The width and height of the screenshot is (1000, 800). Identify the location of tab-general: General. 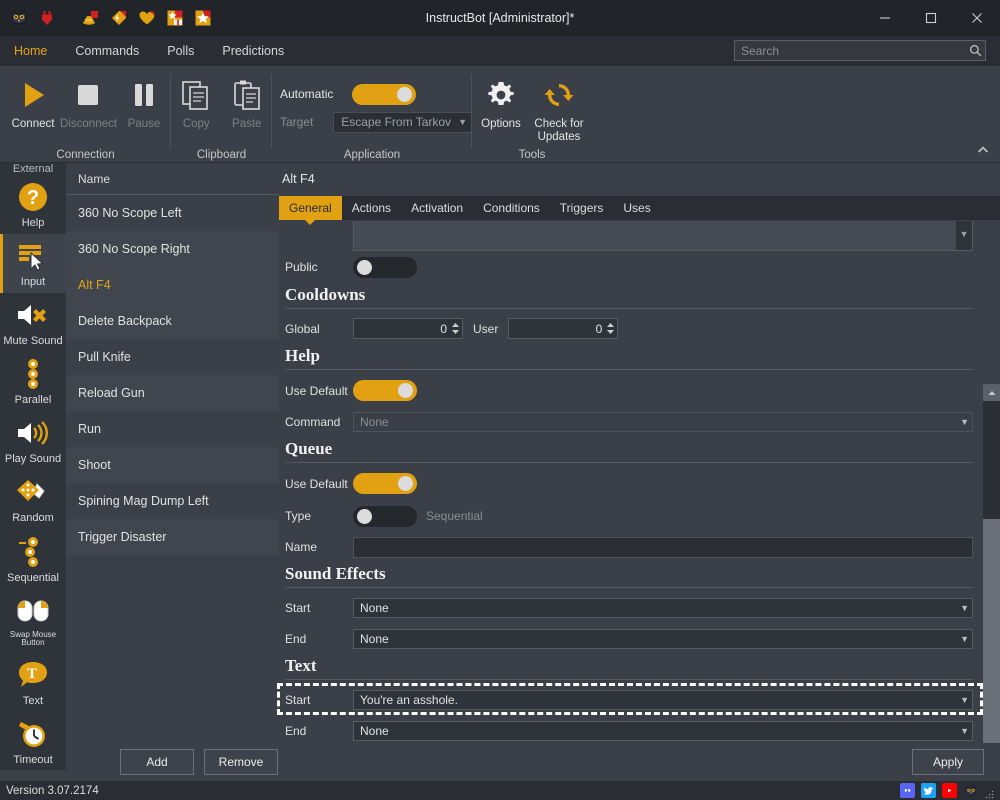
(310, 208).